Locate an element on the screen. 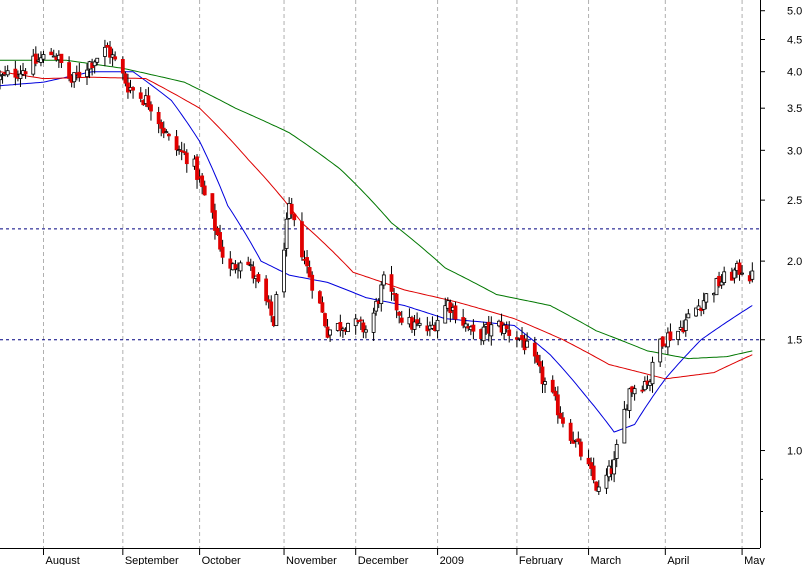 The height and width of the screenshot is (570, 806). y-tick-label: 1.0 is located at coordinates (794, 452).